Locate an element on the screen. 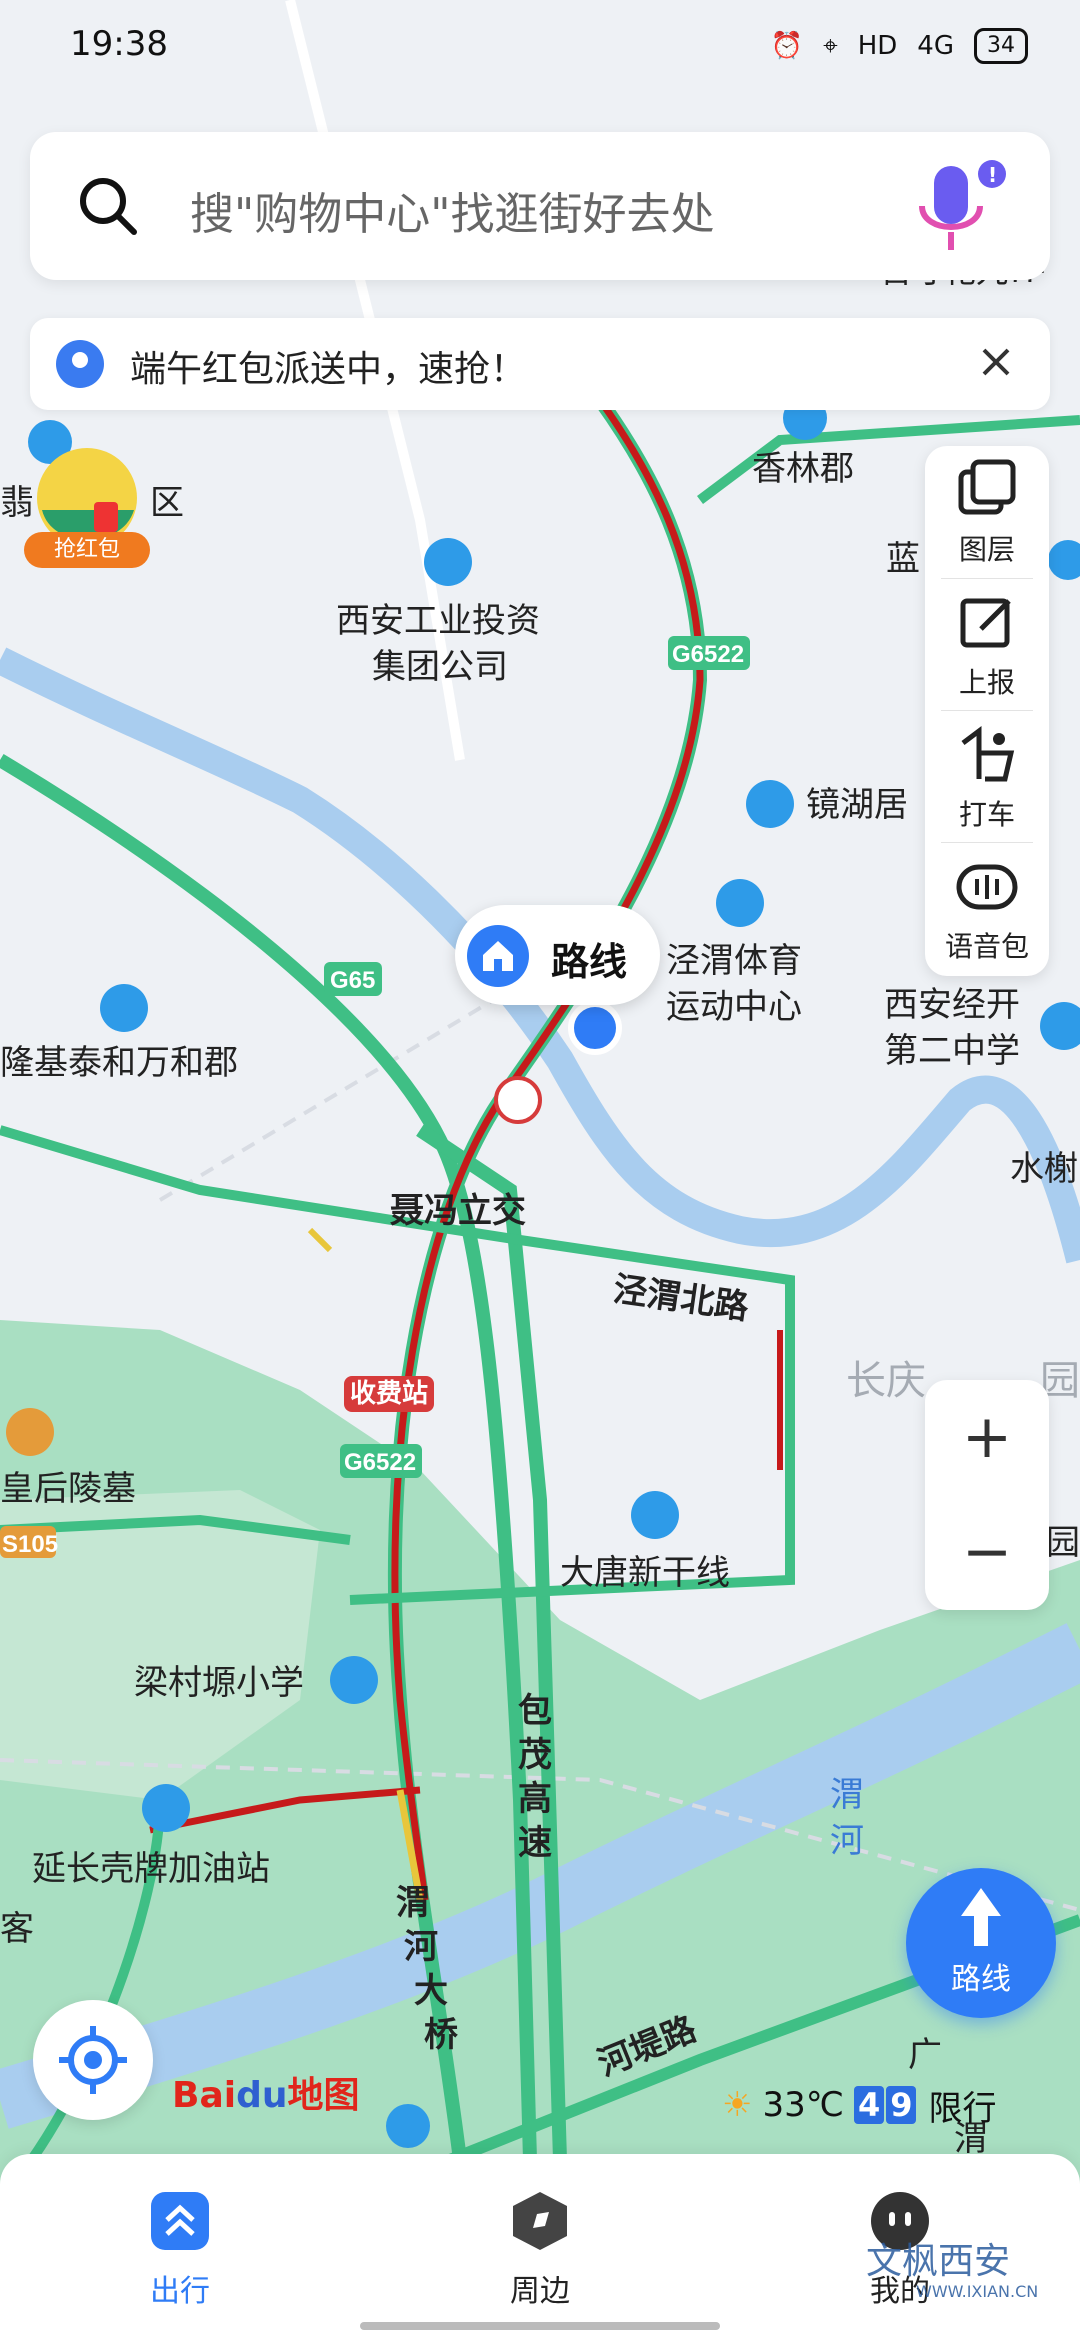 The image size is (1080, 2340). map-label: 聂冯立交 is located at coordinates (458, 1210).